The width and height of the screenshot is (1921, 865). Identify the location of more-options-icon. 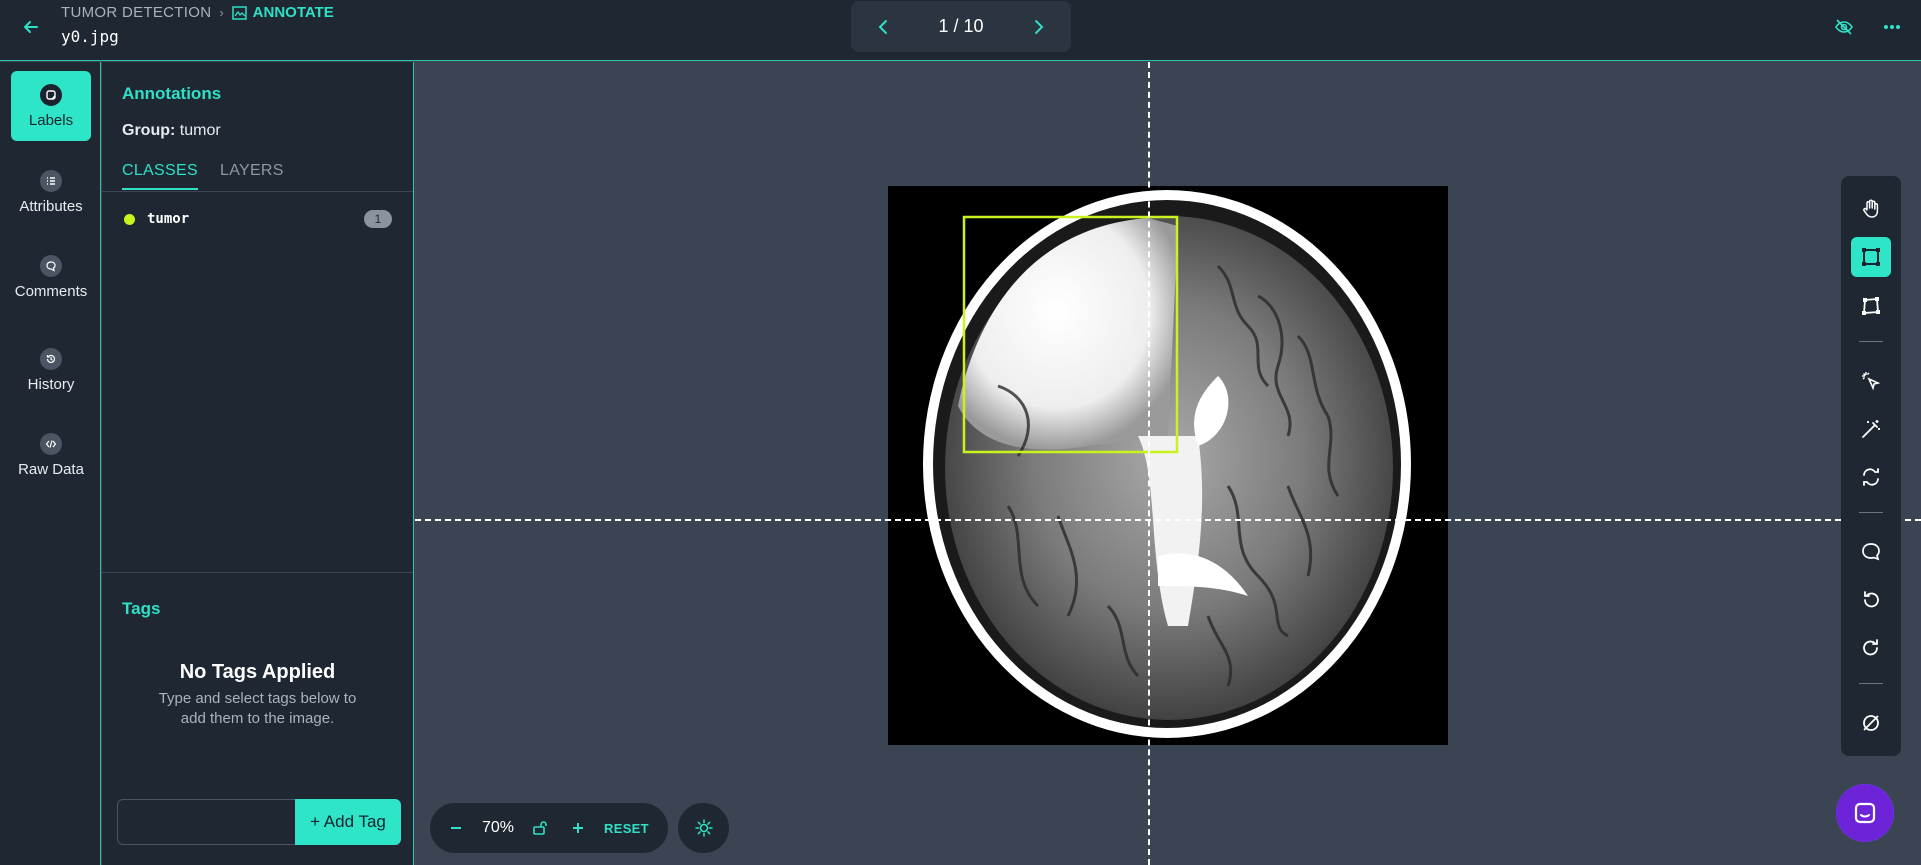
(1892, 27).